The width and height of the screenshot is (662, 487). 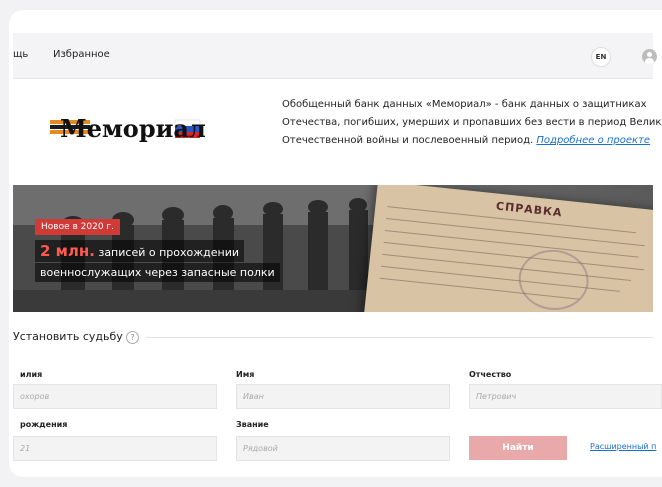 I want to click on user-icon, so click(x=649, y=56).